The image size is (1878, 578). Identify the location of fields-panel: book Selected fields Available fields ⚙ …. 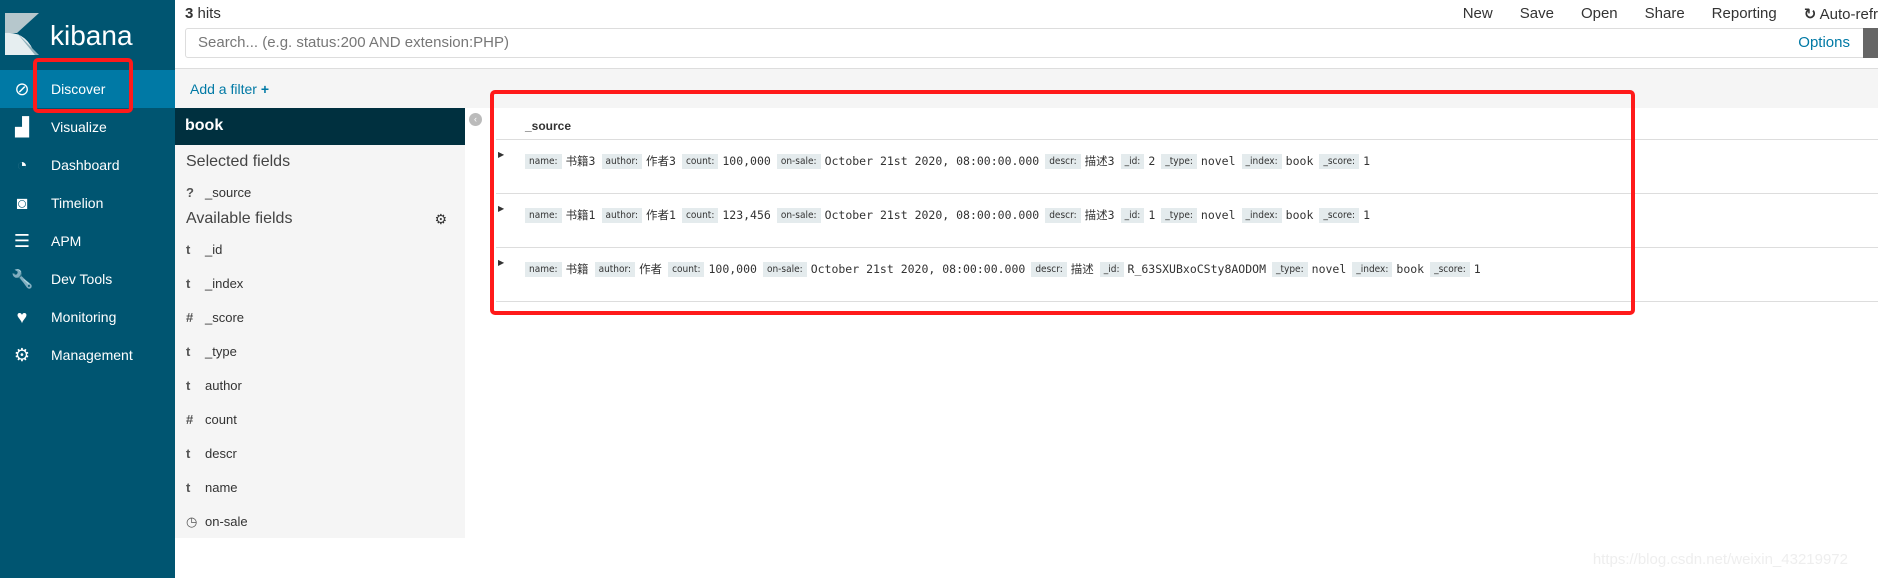
(320, 323).